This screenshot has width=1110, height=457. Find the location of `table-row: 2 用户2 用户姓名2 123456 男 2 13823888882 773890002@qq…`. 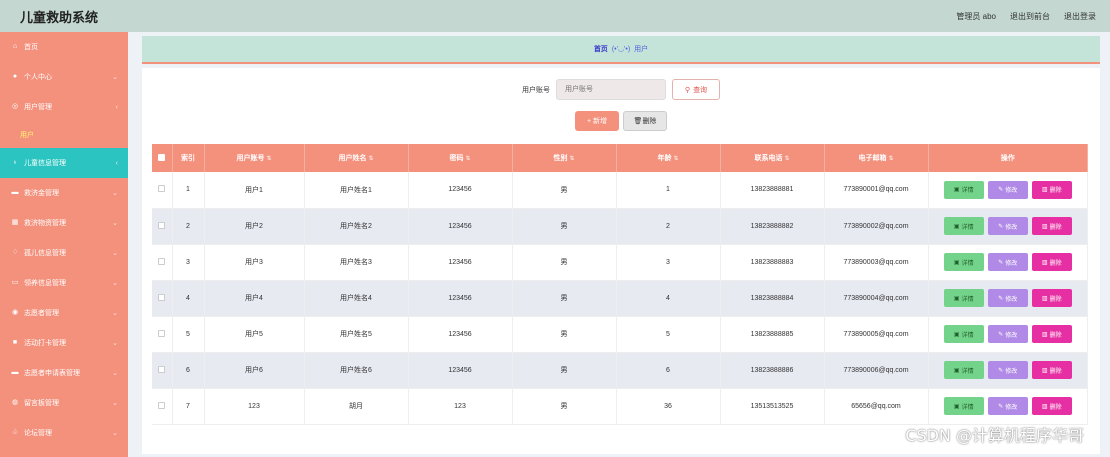

table-row: 2 用户2 用户姓名2 123456 男 2 13823888882 773890002@qq… is located at coordinates (620, 226).